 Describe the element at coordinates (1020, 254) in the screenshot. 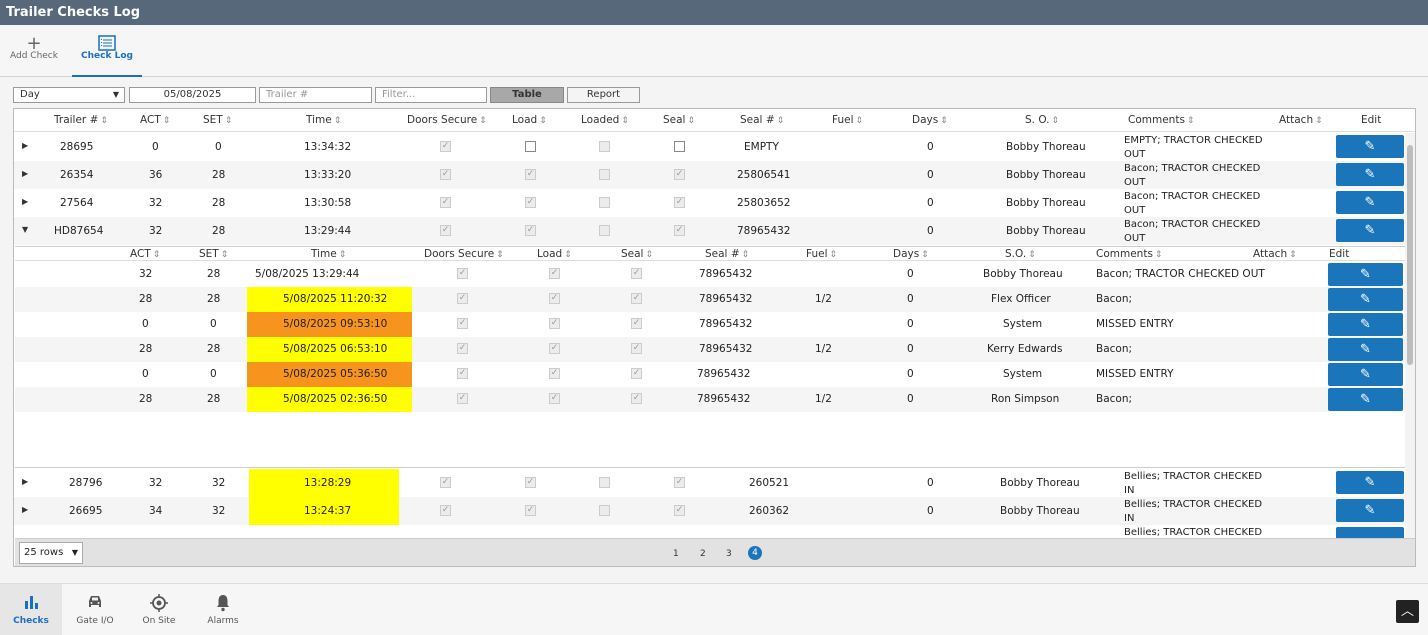

I see `sub-col-so: S.O. ⇕` at that location.